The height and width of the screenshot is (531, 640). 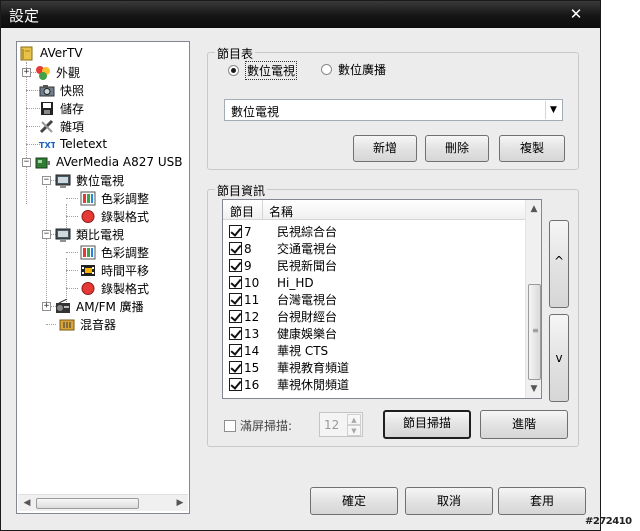 What do you see at coordinates (307, 249) in the screenshot?
I see `program-name: 交通電視台` at bounding box center [307, 249].